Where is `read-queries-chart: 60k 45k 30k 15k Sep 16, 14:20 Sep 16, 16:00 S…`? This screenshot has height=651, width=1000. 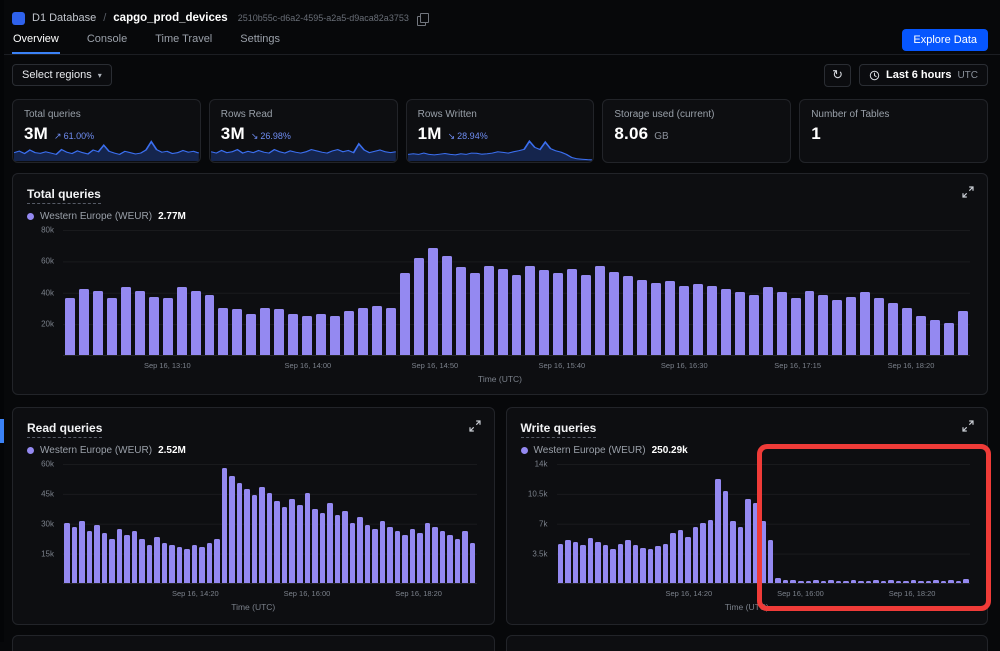
read-queries-chart: 60k 45k 30k 15k Sep 16, 14:20 Sep 16, 16:00 S… is located at coordinates (253, 535).